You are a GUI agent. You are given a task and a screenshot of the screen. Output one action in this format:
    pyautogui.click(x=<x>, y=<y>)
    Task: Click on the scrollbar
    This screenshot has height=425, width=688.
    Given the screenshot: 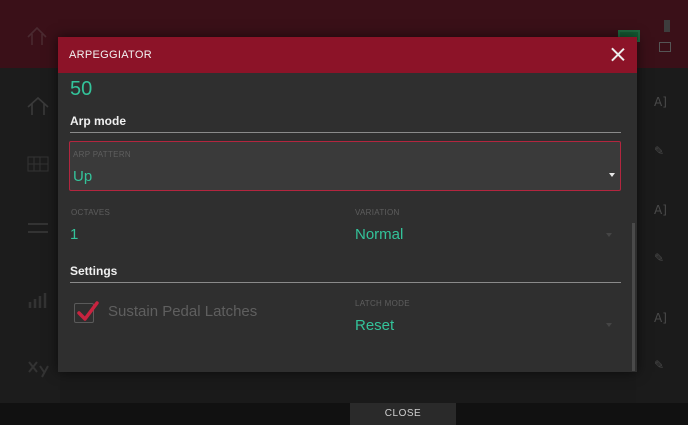 What is the action you would take?
    pyautogui.click(x=633, y=297)
    